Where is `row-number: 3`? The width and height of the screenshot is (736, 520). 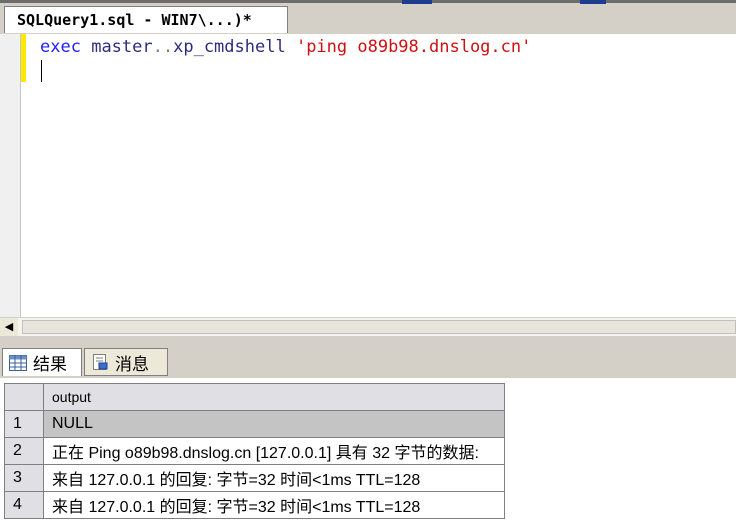 row-number: 3 is located at coordinates (24, 478).